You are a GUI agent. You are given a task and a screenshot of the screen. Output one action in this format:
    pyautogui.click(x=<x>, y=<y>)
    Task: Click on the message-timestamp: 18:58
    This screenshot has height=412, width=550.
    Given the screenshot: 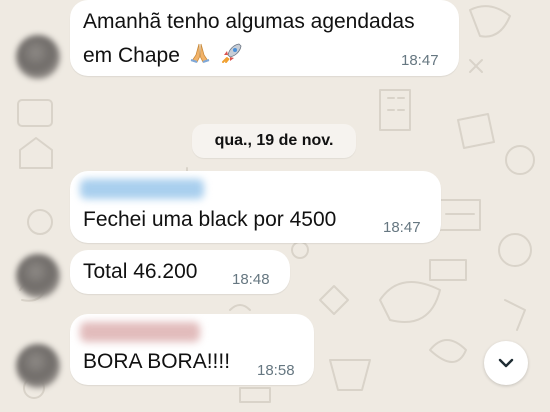 What is the action you would take?
    pyautogui.click(x=276, y=370)
    